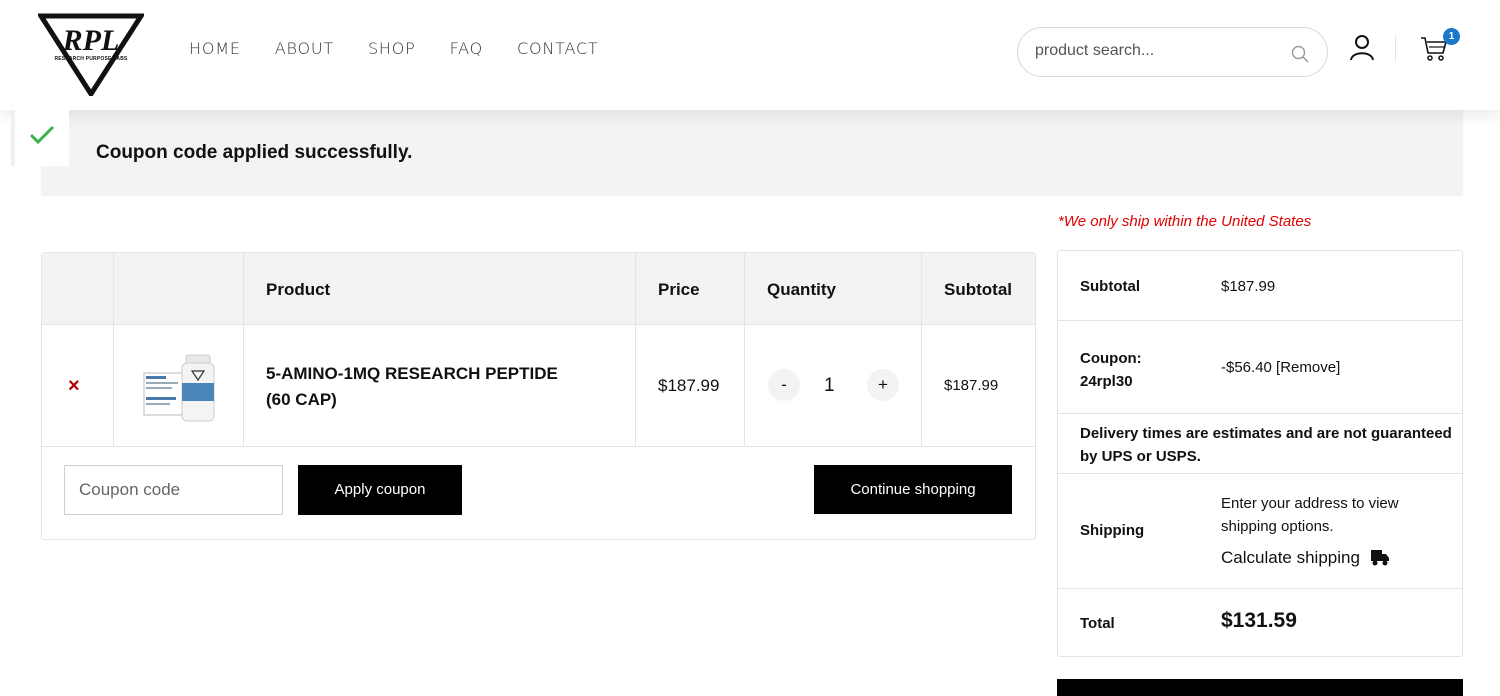 This screenshot has height=696, width=1500. I want to click on header-divider, so click(1395, 49).